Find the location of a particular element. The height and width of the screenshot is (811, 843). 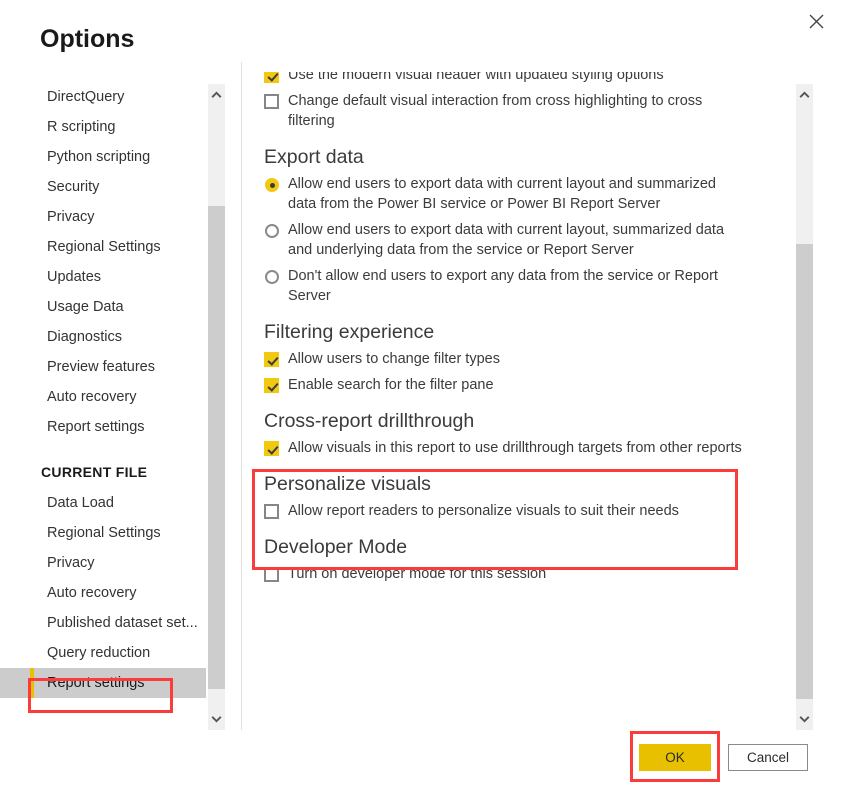

section-title-filtering-experience: Filtering experience is located at coordinates (349, 332).